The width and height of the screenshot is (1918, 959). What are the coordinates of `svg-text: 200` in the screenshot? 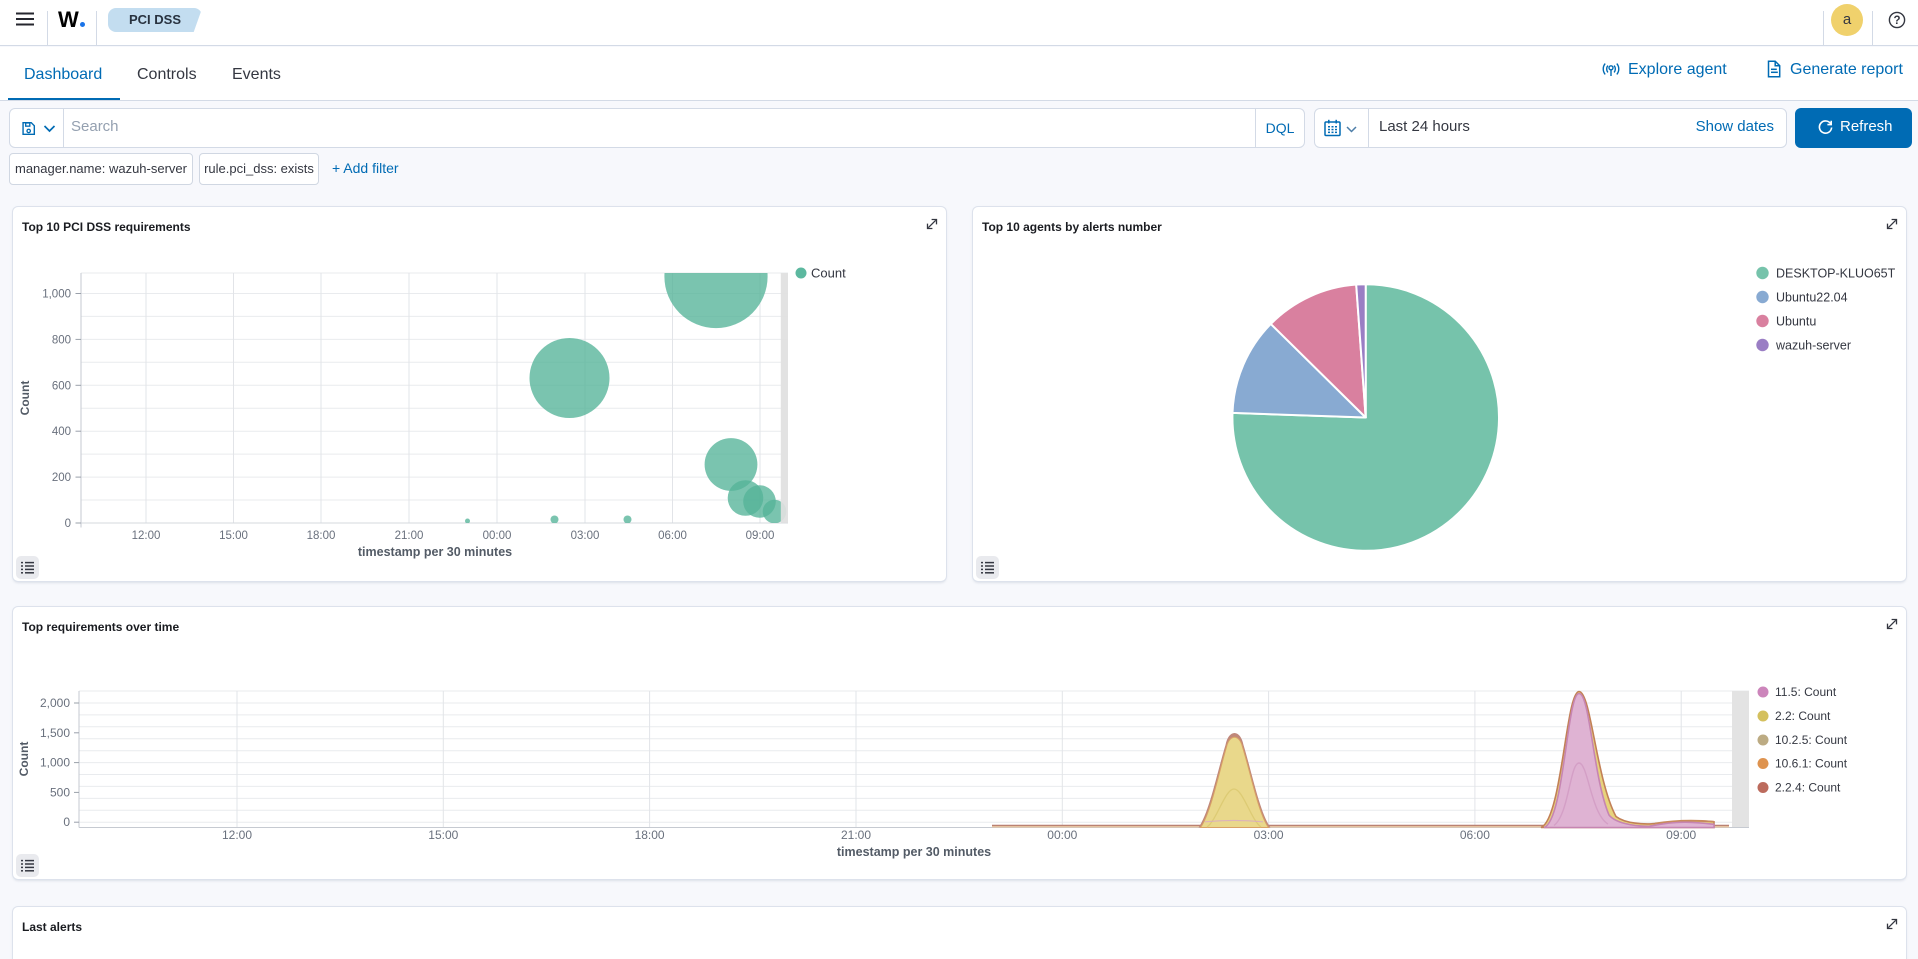 It's located at (61, 478).